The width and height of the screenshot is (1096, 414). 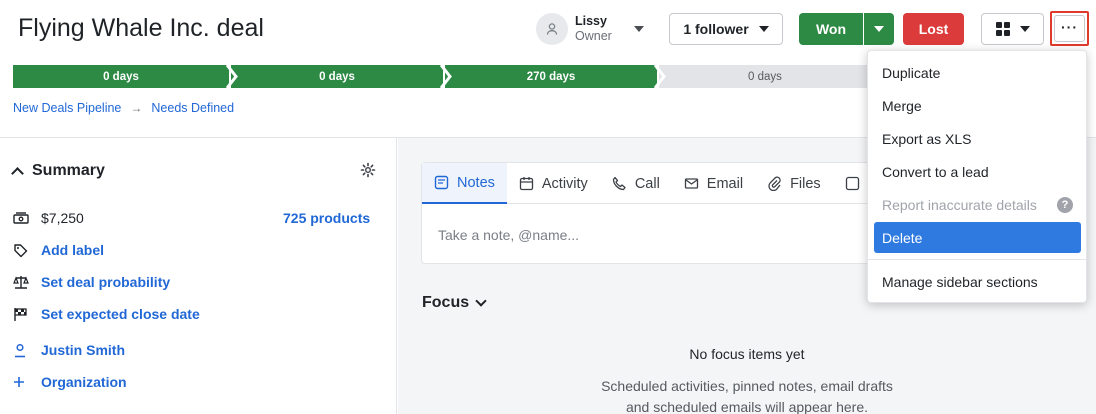 What do you see at coordinates (1002, 29) in the screenshot?
I see `grid-icon` at bounding box center [1002, 29].